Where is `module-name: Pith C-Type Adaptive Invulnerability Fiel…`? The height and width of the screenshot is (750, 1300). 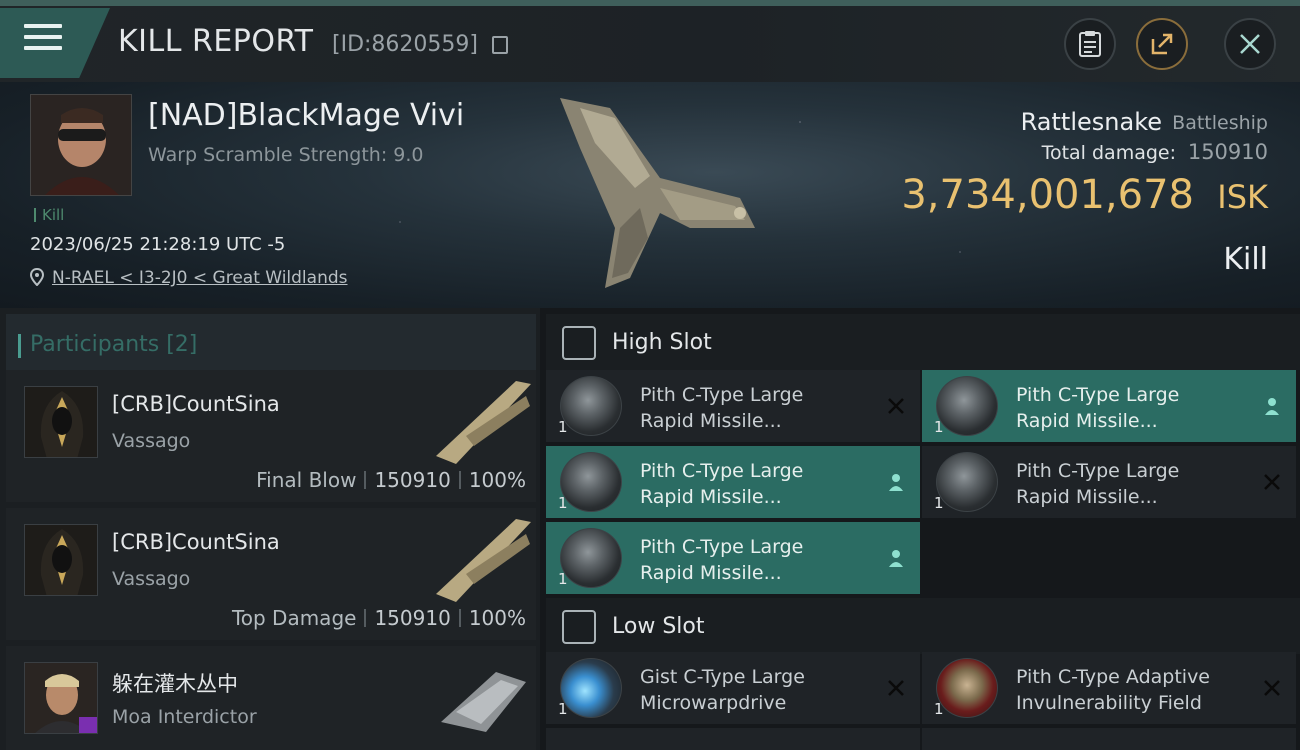
module-name: Pith C-Type Adaptive Invulnerability Fiel… is located at coordinates (1113, 690).